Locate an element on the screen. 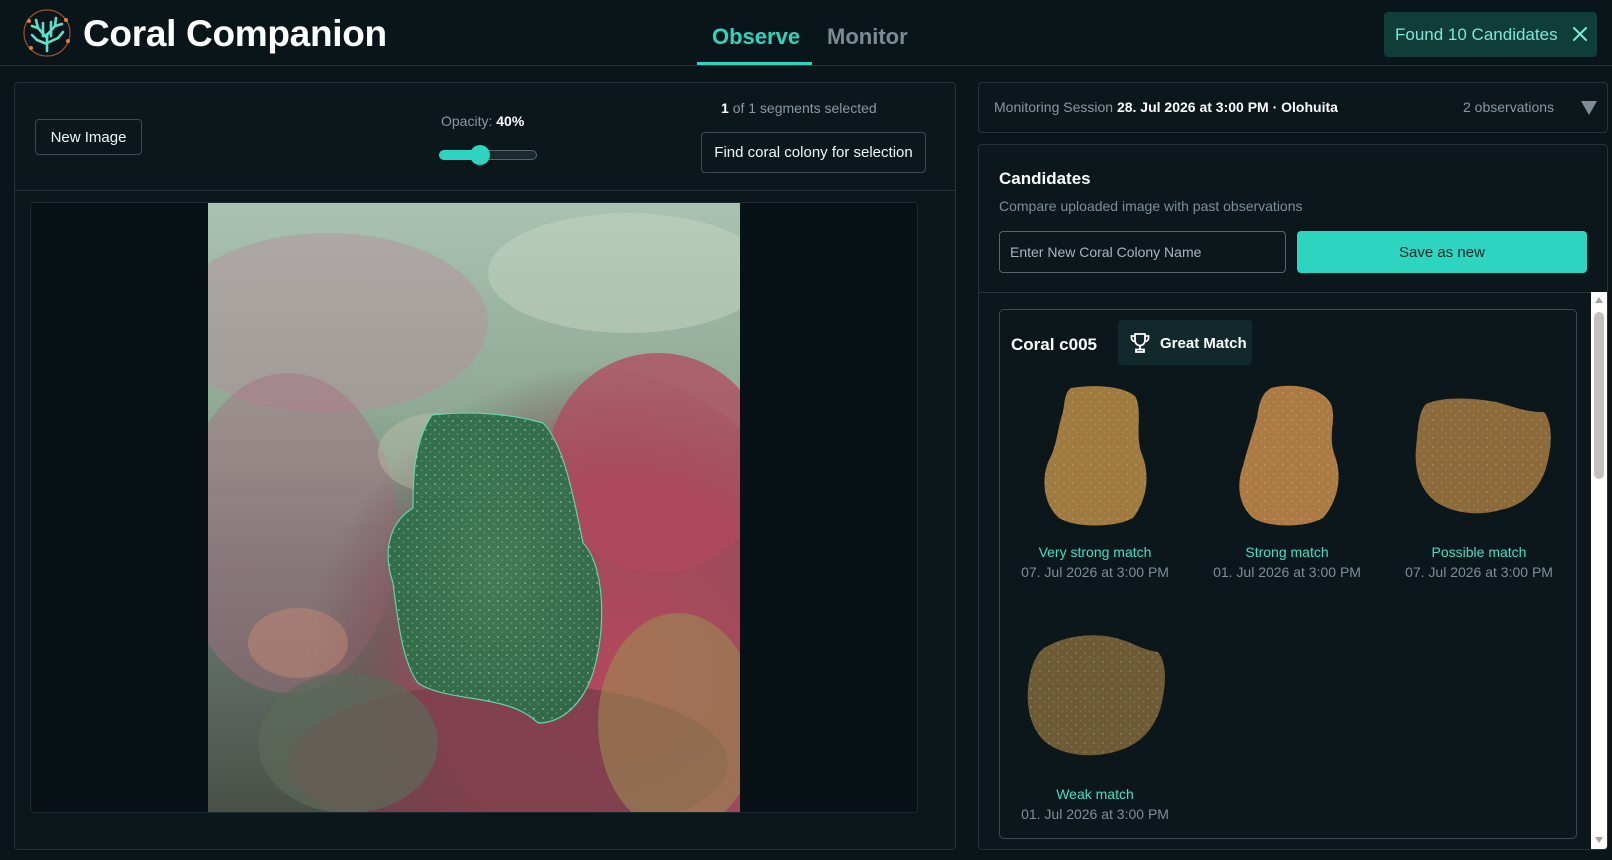 This screenshot has height=860, width=1612. candidates-divider is located at coordinates (1293, 292).